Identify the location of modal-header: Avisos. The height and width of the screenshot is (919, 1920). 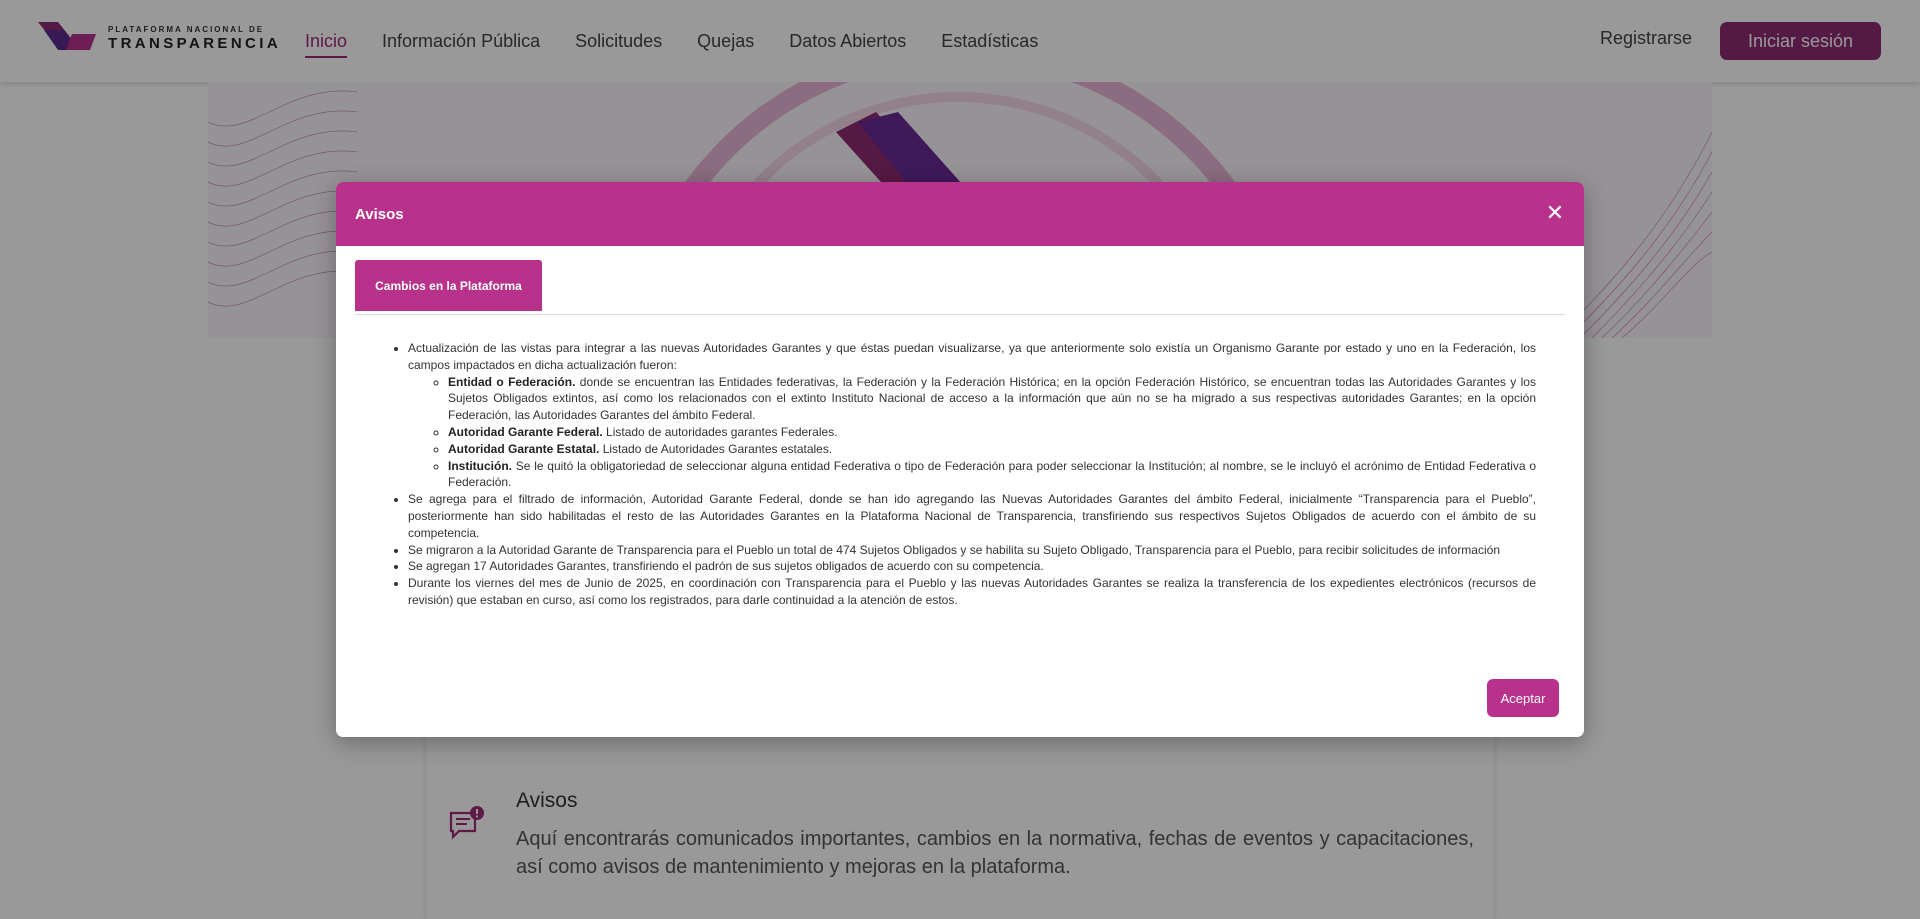
(960, 214).